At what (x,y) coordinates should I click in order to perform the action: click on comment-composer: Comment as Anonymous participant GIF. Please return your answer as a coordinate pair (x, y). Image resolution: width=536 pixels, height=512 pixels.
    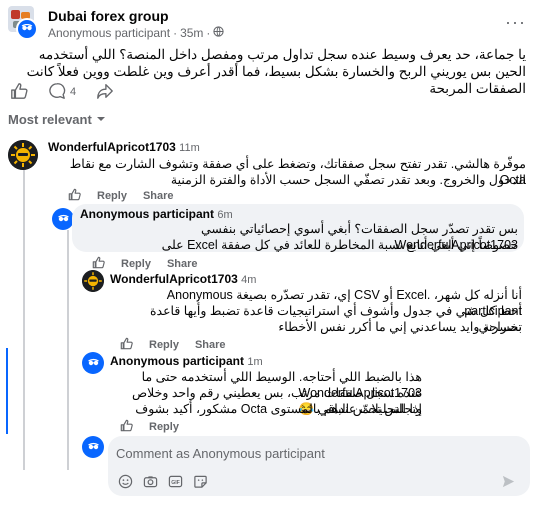
    Looking at the image, I should click on (319, 466).